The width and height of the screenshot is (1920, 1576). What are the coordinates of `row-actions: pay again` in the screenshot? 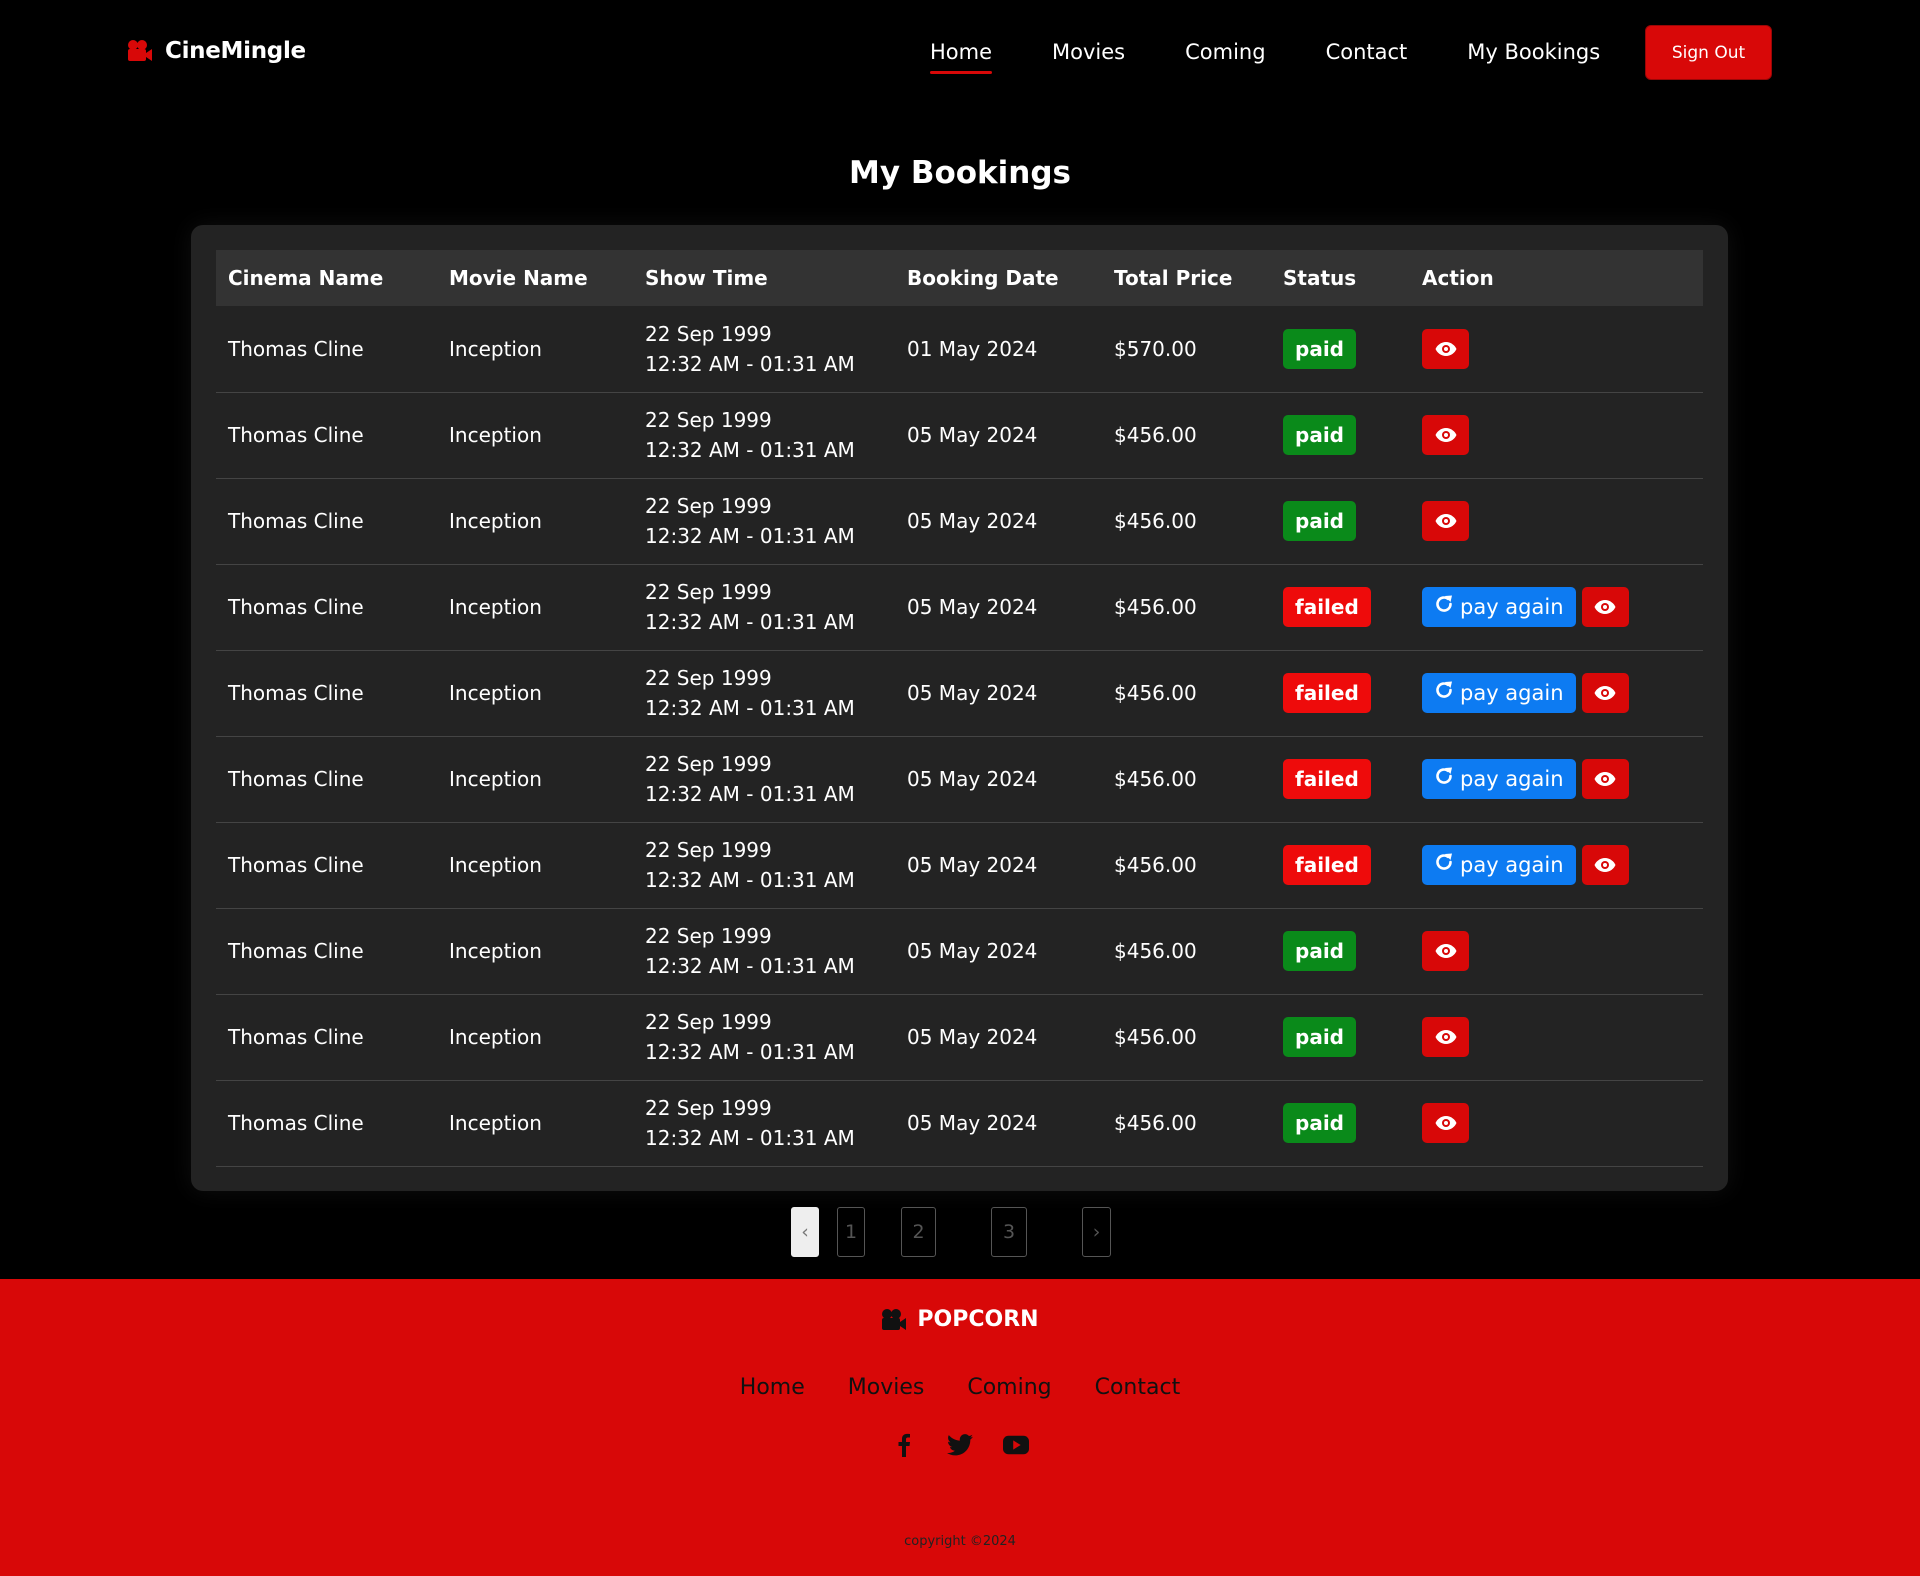 It's located at (1562, 779).